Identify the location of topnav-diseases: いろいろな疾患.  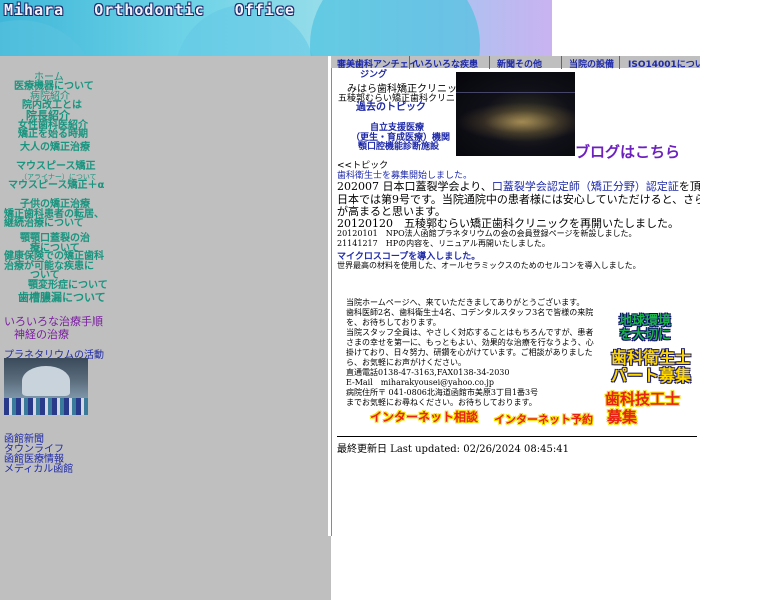
(446, 63).